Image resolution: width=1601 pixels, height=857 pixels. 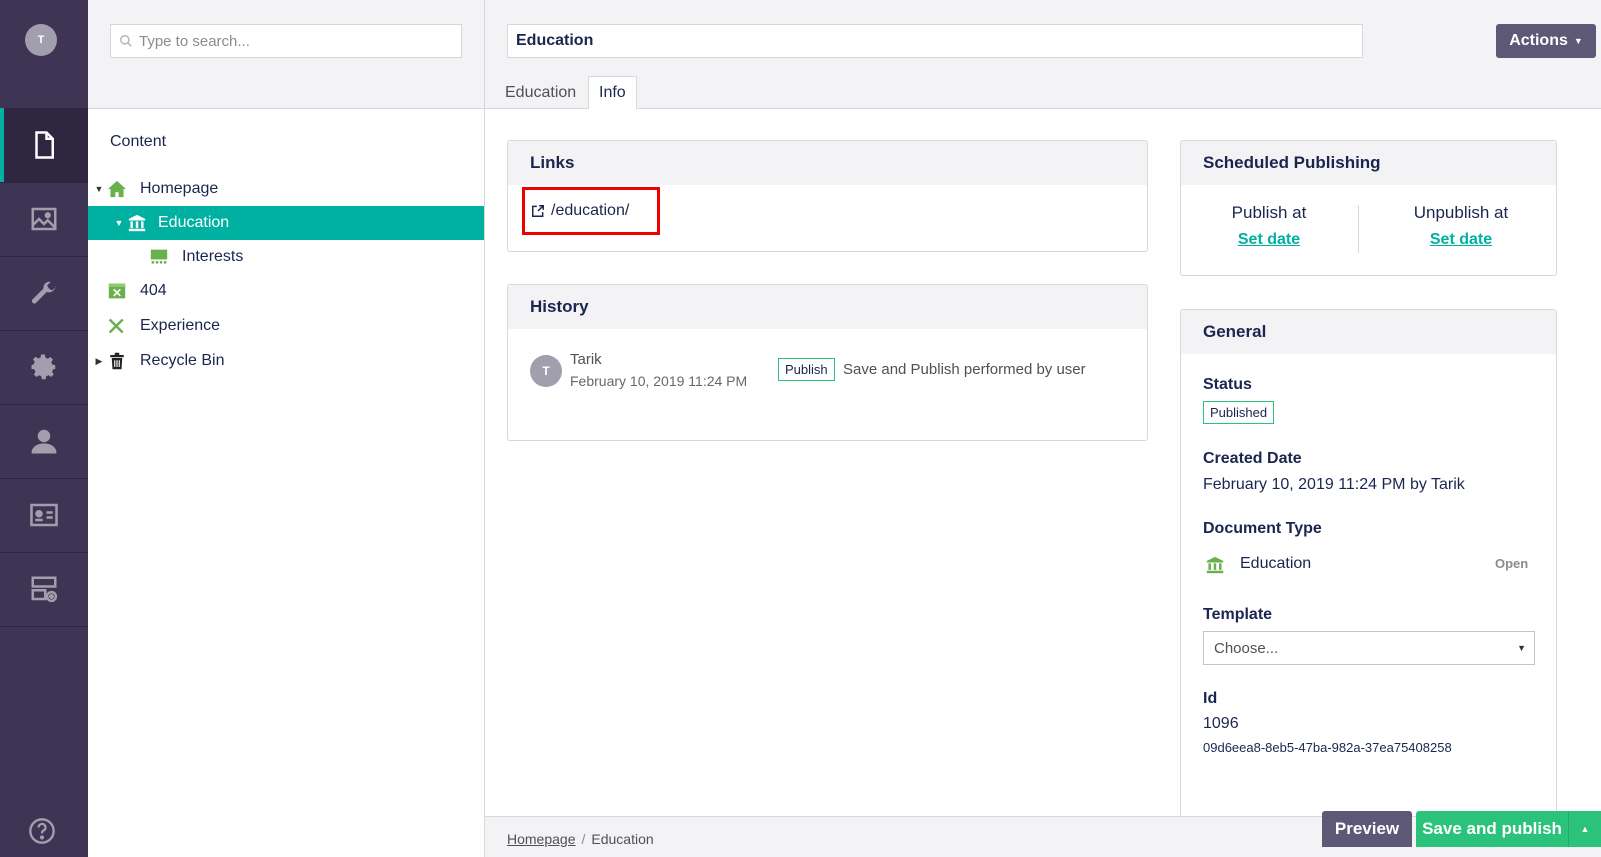 I want to click on tree-item-homepage: ▼ Homepage, so click(x=286, y=189).